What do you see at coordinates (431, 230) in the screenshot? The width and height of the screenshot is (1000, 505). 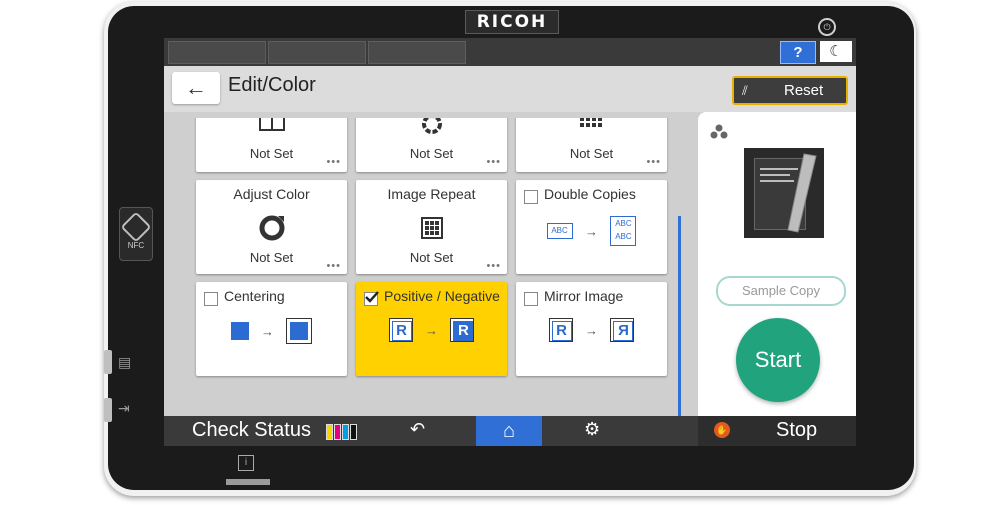 I see `image-repeat-icon` at bounding box center [431, 230].